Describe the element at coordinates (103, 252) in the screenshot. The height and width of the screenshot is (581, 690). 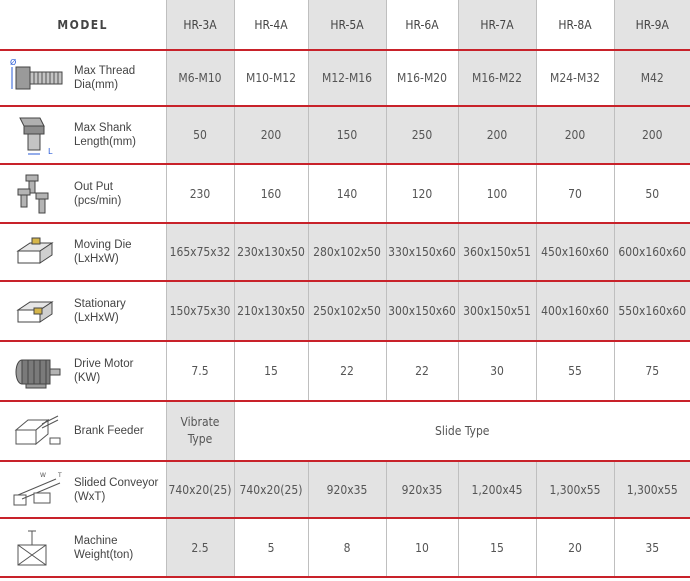
I see `row-label: Moving Die (LxHxW)` at that location.